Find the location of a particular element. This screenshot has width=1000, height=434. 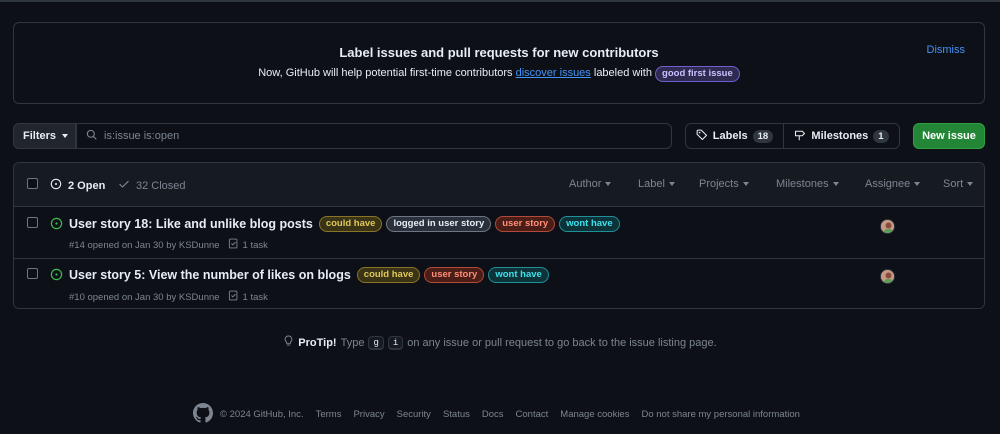

search-bar is located at coordinates (374, 136).